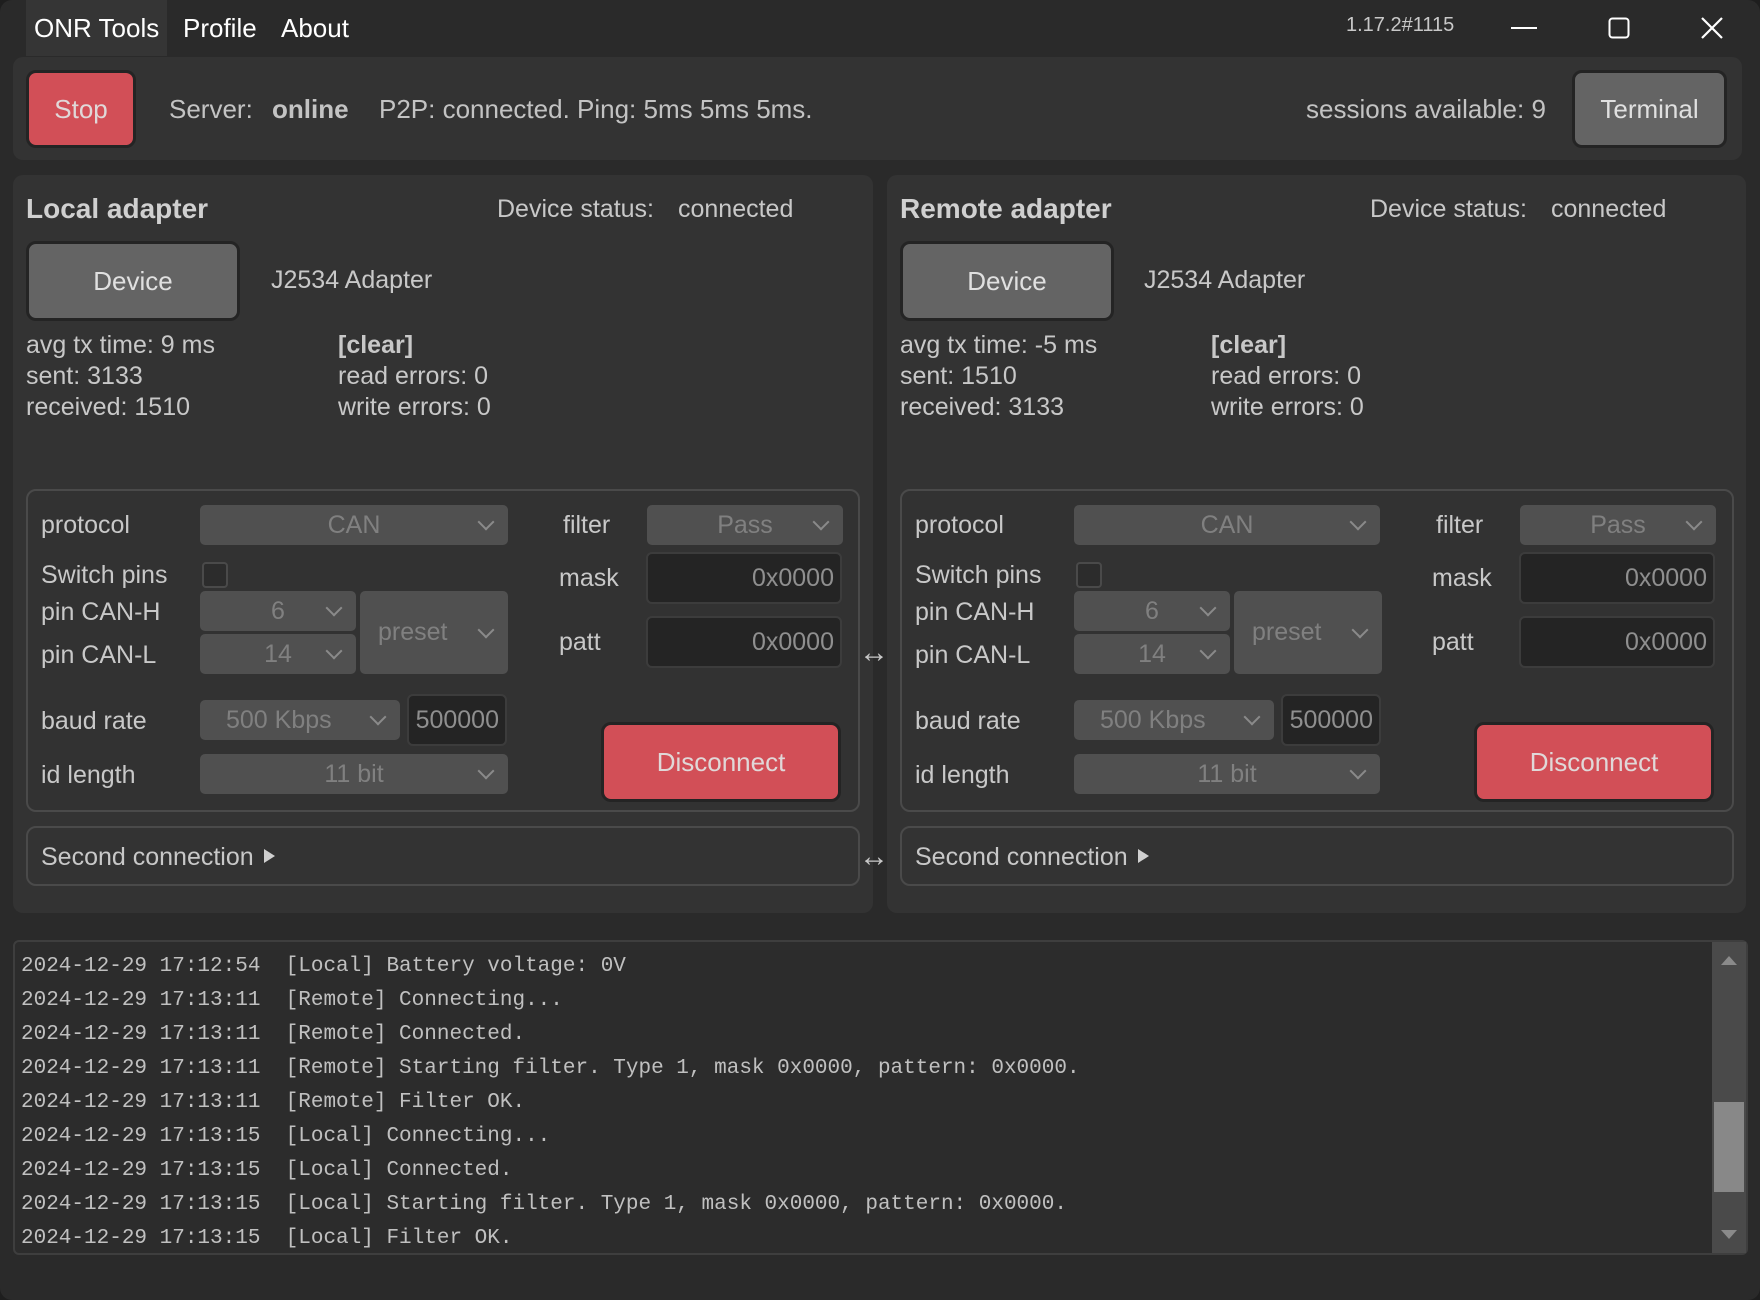  I want to click on local-protocol-value: CAN, so click(354, 524).